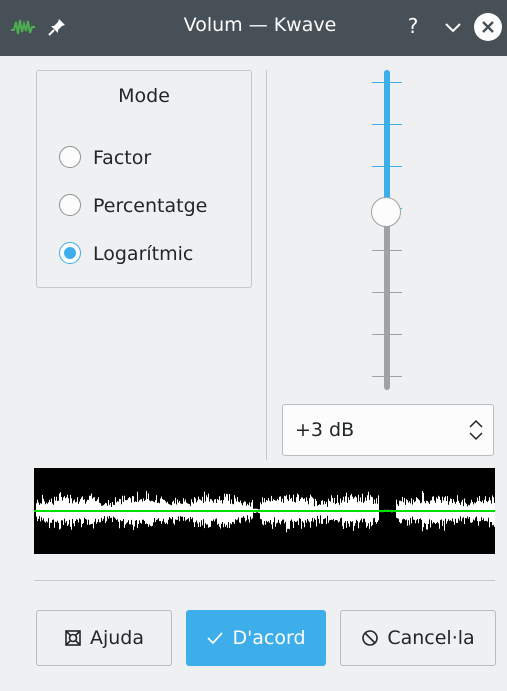 The image size is (507, 691). I want to click on cancel-icon, so click(370, 638).